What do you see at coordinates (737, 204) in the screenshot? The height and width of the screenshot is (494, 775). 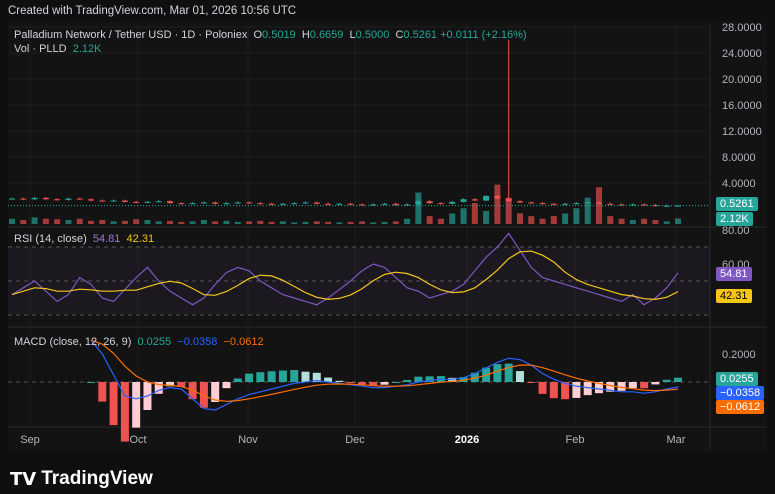 I see `price-tag: 0.5261` at bounding box center [737, 204].